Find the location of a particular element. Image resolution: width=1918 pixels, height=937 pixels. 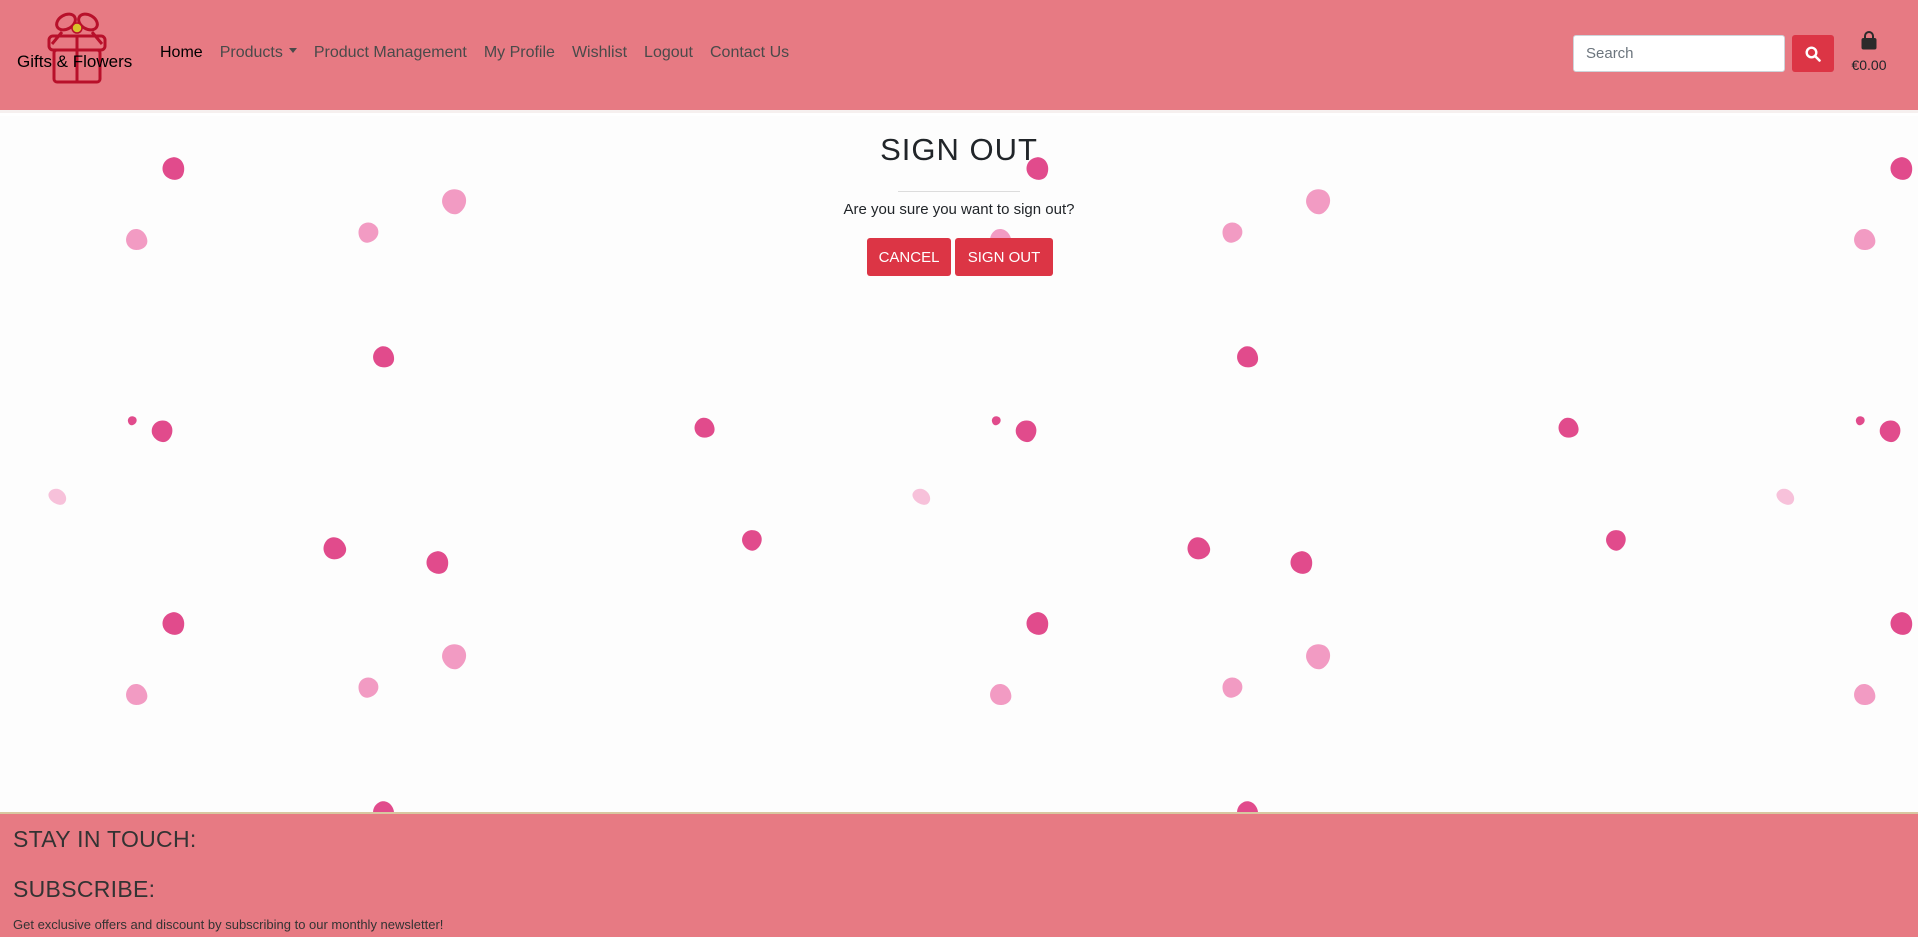

caret-down-icon is located at coordinates (292, 51).